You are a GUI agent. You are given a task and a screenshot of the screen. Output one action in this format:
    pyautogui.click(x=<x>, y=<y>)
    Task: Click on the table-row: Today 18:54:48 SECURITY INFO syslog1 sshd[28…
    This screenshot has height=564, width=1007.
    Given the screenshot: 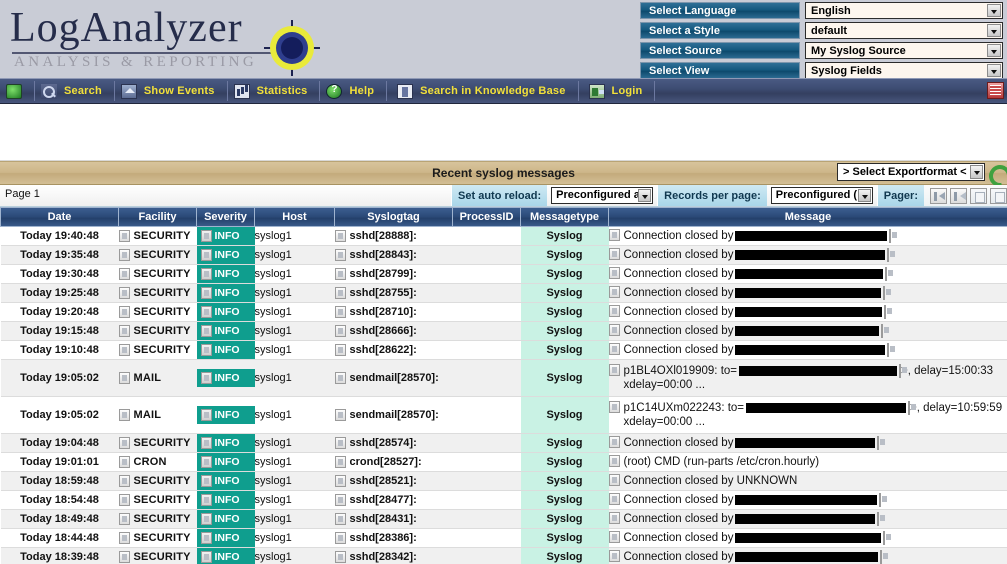 What is the action you would take?
    pyautogui.click(x=503, y=500)
    